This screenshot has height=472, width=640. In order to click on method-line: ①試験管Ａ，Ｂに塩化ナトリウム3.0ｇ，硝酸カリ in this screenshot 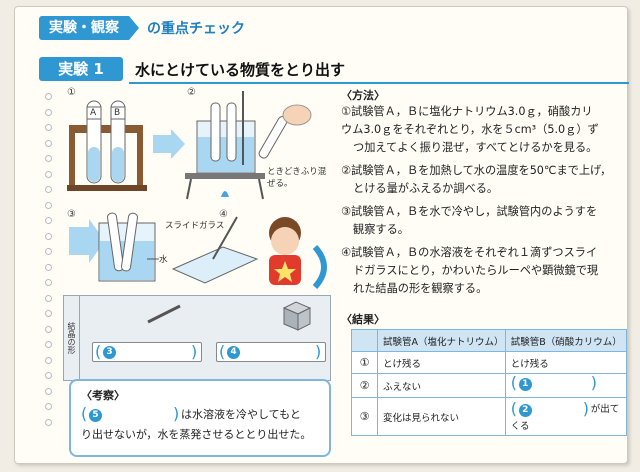, I will do `click(467, 111)`.